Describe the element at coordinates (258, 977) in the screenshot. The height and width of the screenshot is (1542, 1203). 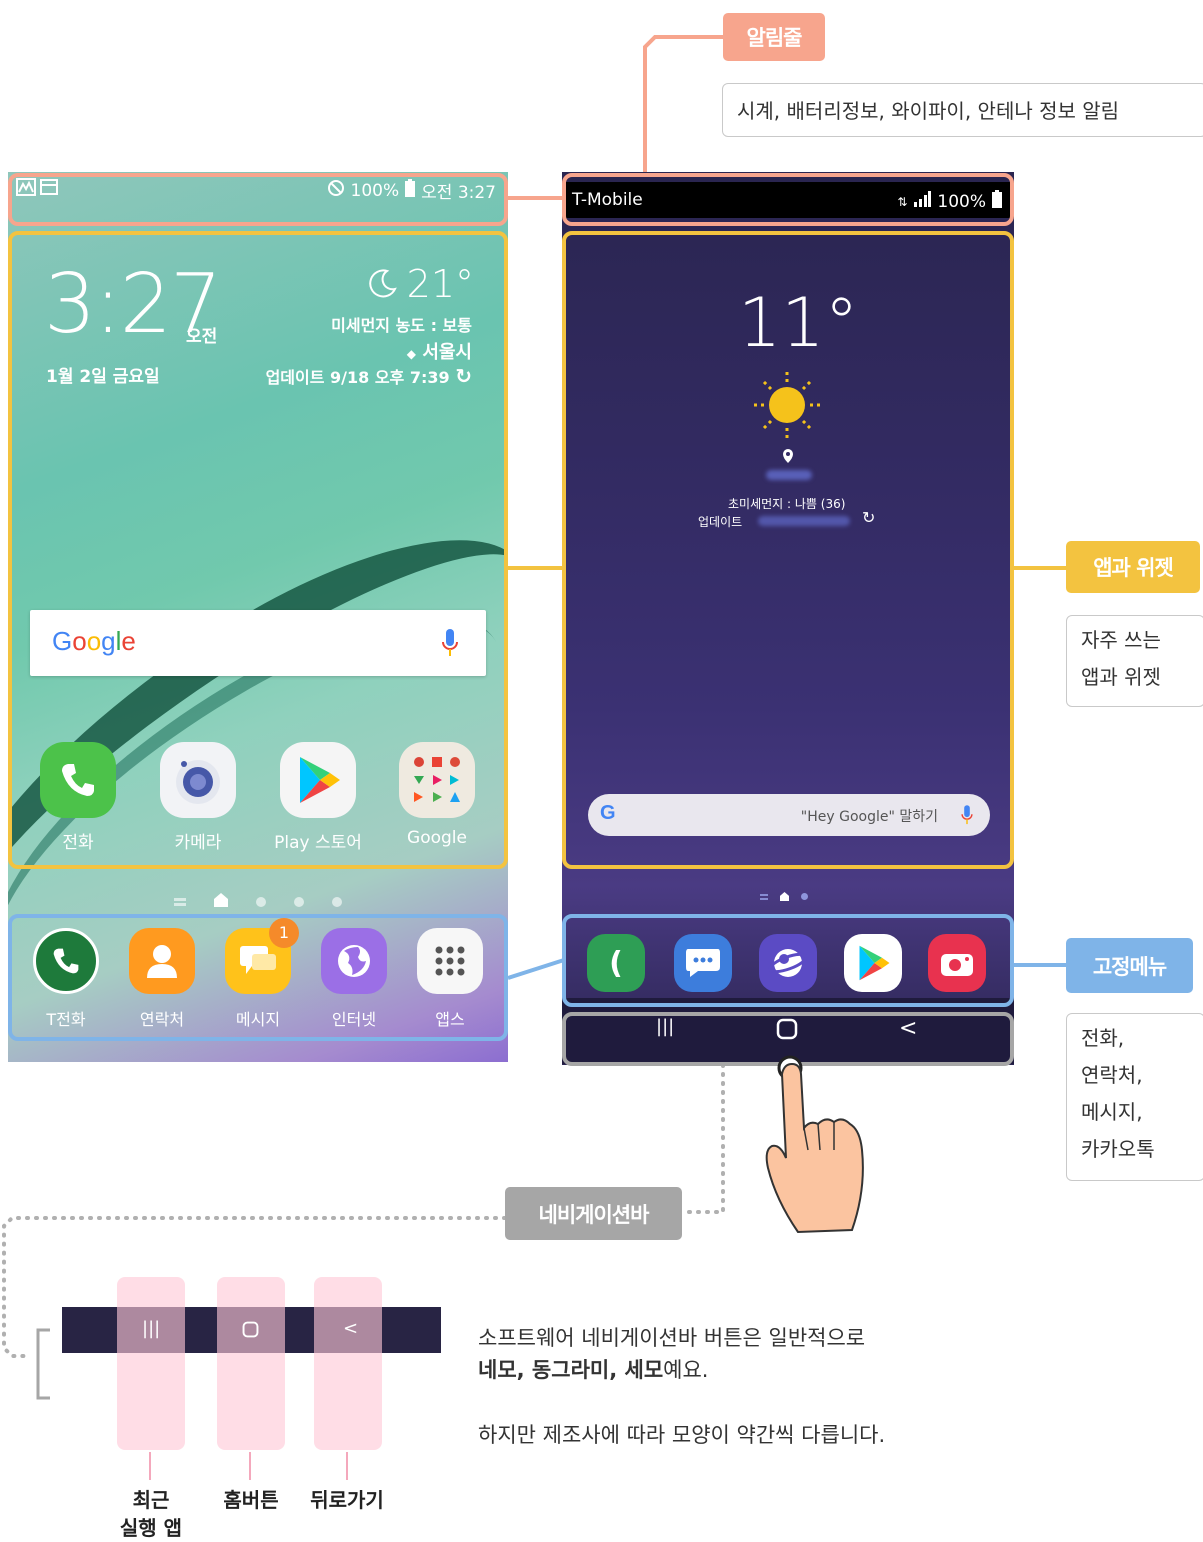
I see `dock-frame-left` at that location.